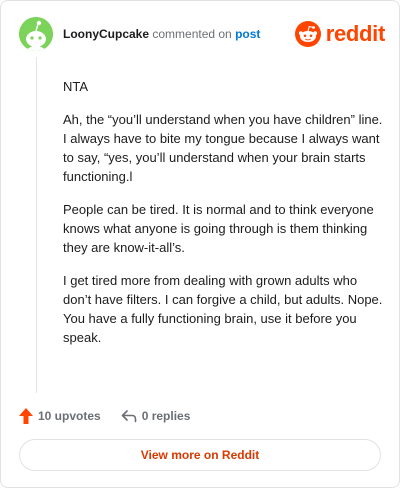 The height and width of the screenshot is (488, 400). What do you see at coordinates (131, 416) in the screenshot?
I see `reply-arrow-icon` at bounding box center [131, 416].